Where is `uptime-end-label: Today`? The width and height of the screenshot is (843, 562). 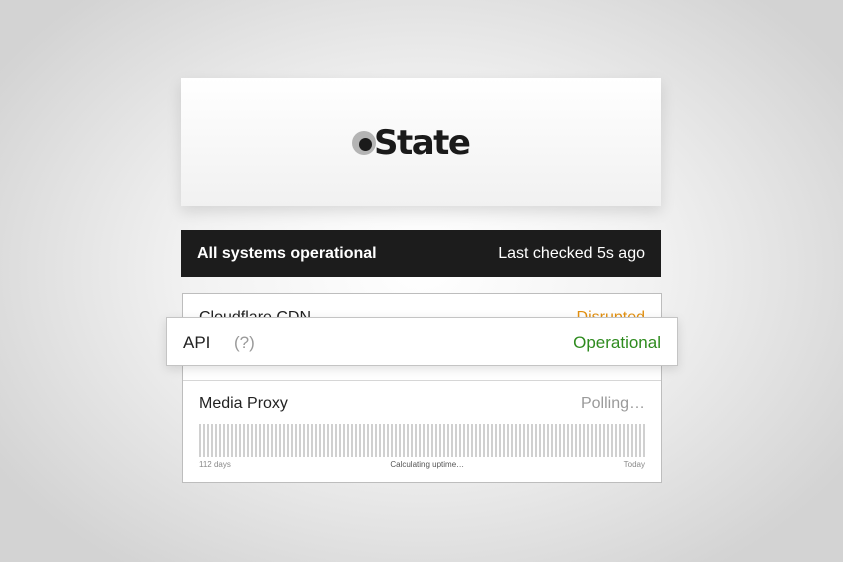
uptime-end-label: Today is located at coordinates (634, 464).